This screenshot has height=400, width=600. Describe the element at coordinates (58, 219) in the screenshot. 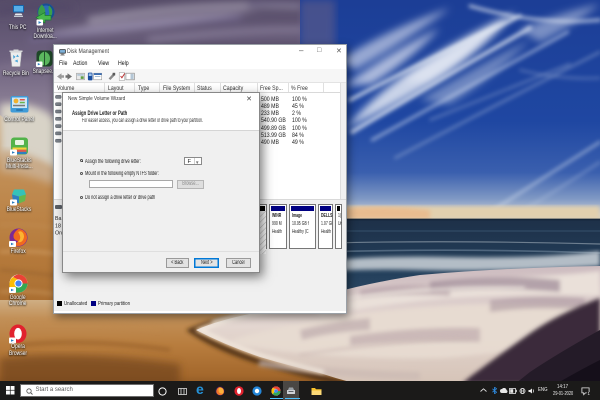

I see `svg-text: Ba` at that location.